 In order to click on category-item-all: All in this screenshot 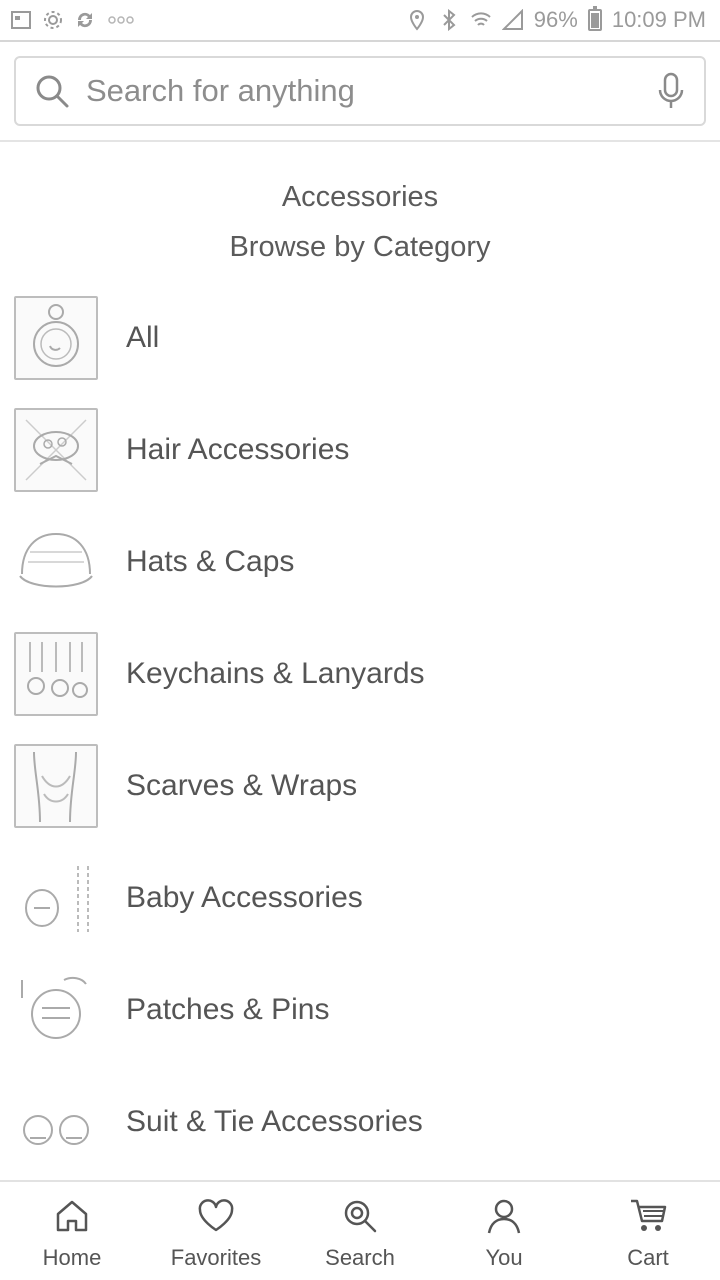, I will do `click(360, 338)`.